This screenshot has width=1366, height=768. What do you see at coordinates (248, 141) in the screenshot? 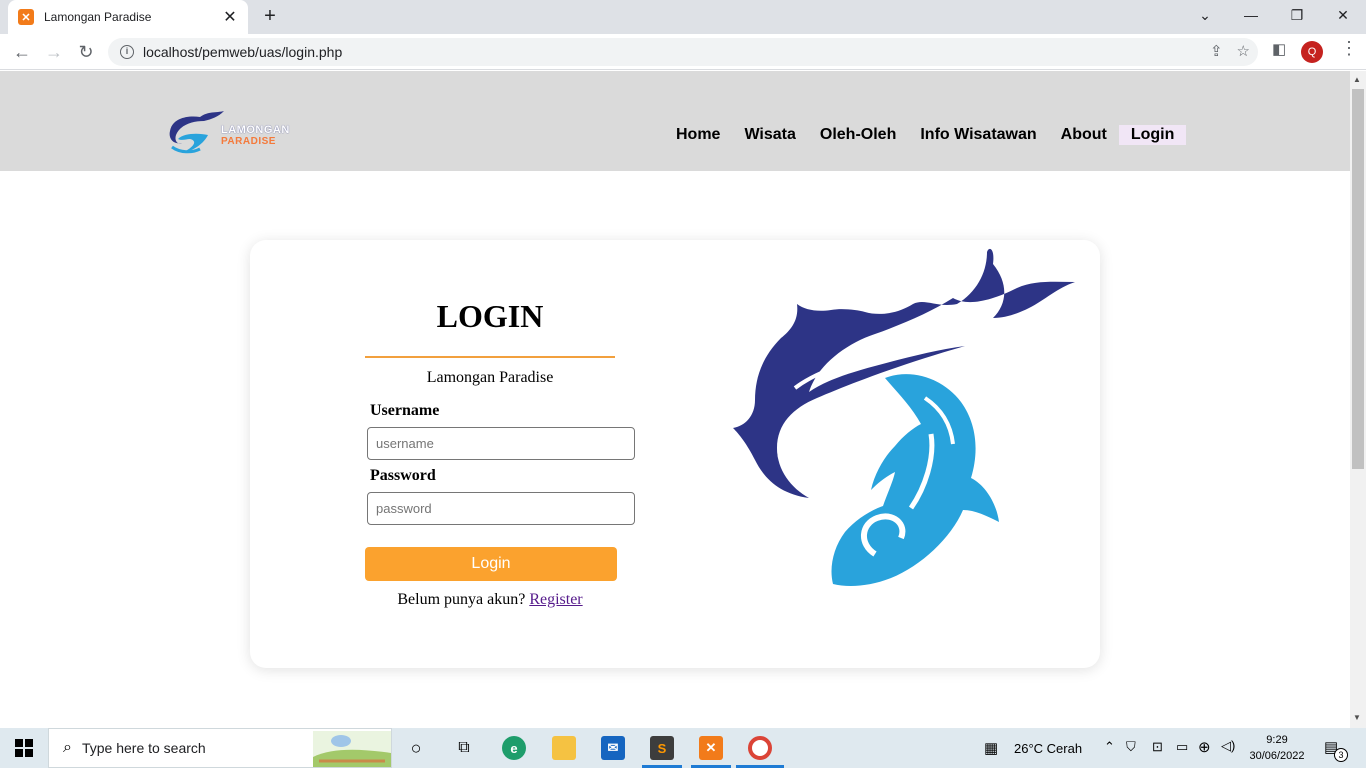
I see `logo-text-line2: PARADISE` at bounding box center [248, 141].